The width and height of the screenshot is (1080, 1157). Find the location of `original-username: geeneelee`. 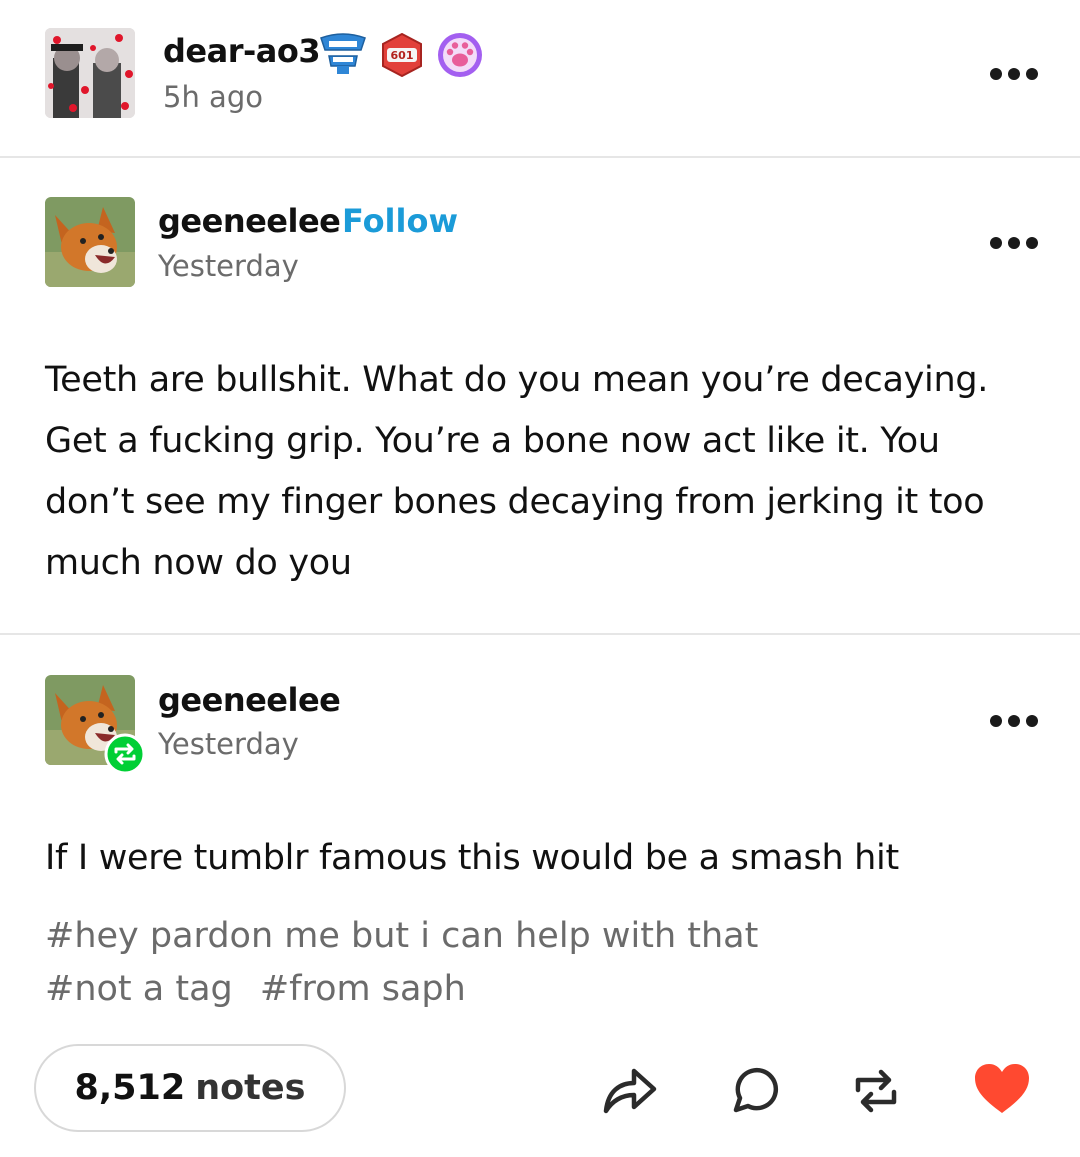

original-username: geeneelee is located at coordinates (249, 221).